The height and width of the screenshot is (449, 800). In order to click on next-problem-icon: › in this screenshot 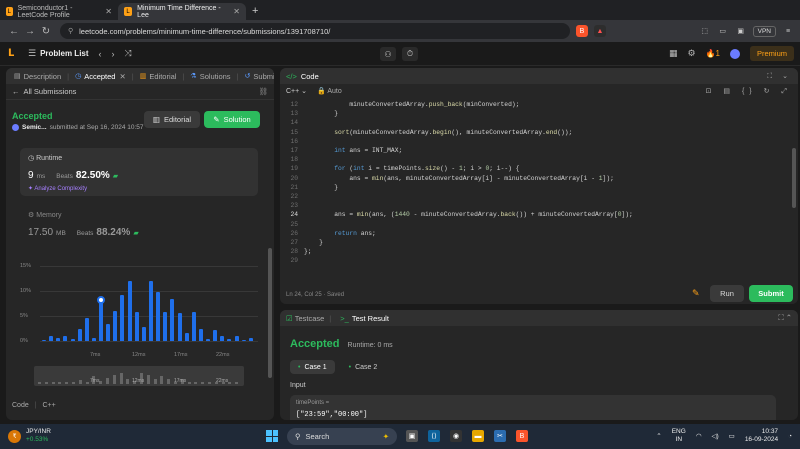, I will do `click(113, 54)`.